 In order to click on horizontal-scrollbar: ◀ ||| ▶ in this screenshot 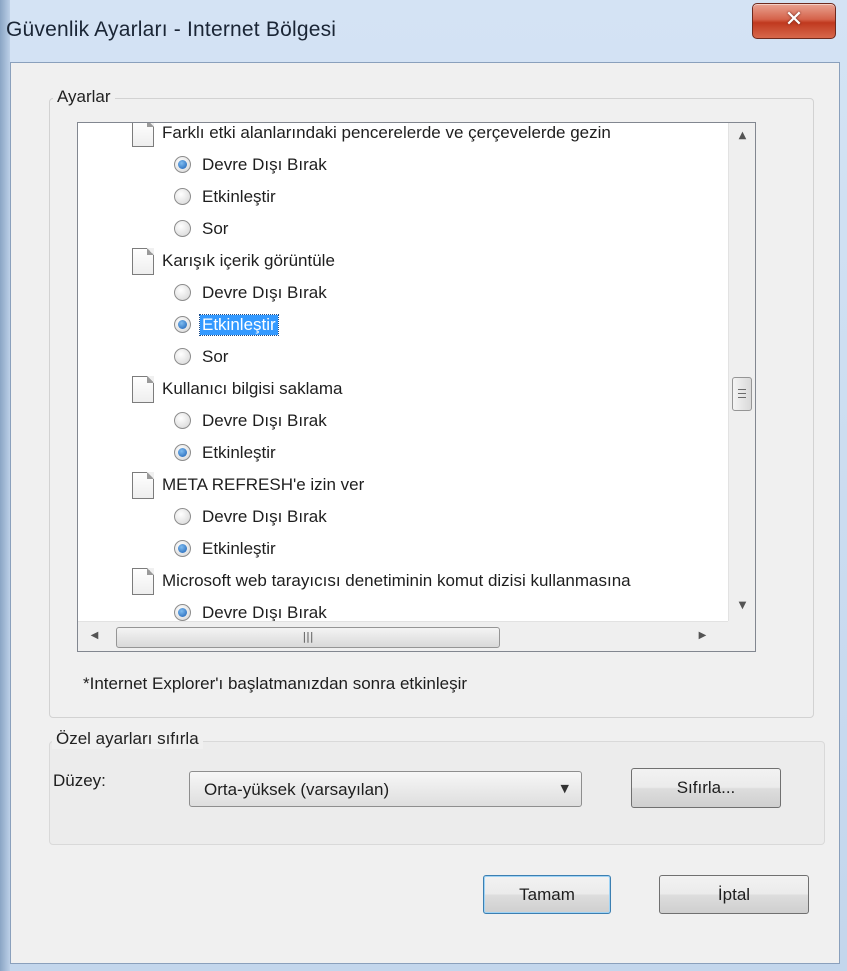, I will do `click(403, 636)`.